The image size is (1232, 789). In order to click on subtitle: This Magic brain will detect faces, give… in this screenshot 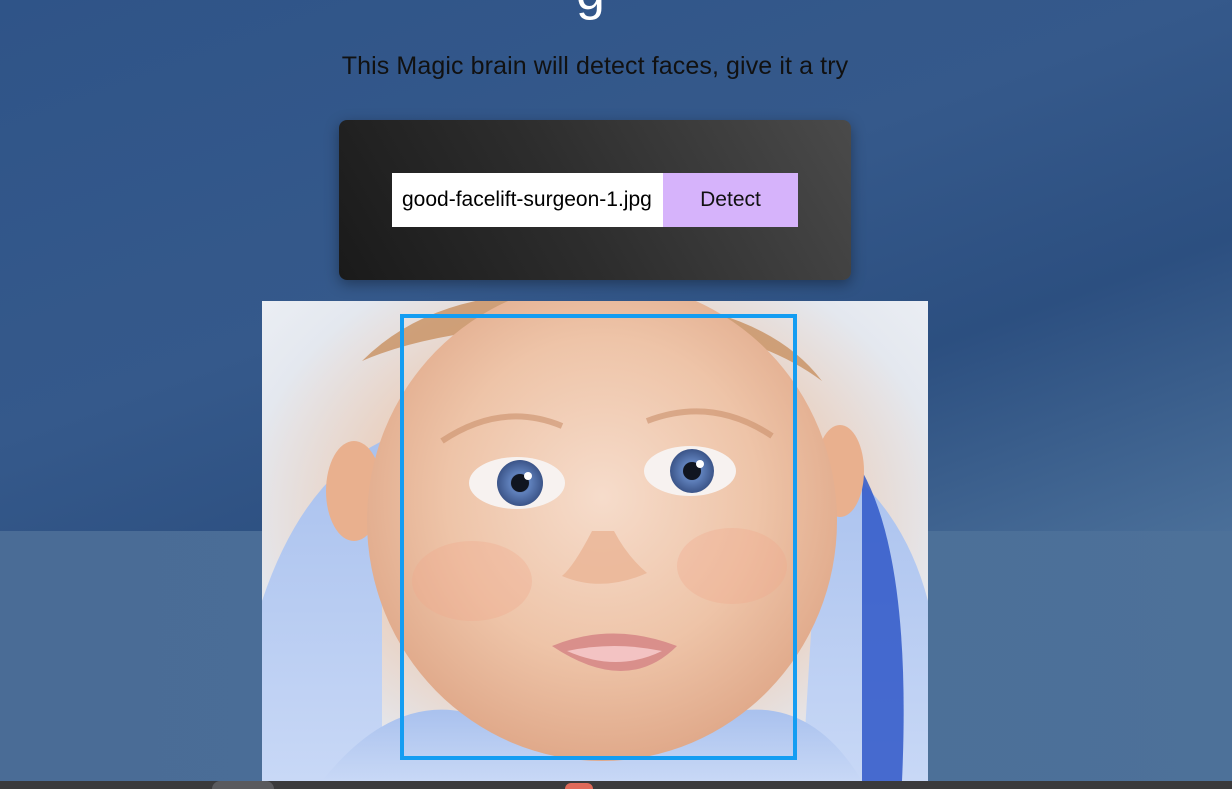, I will do `click(595, 66)`.